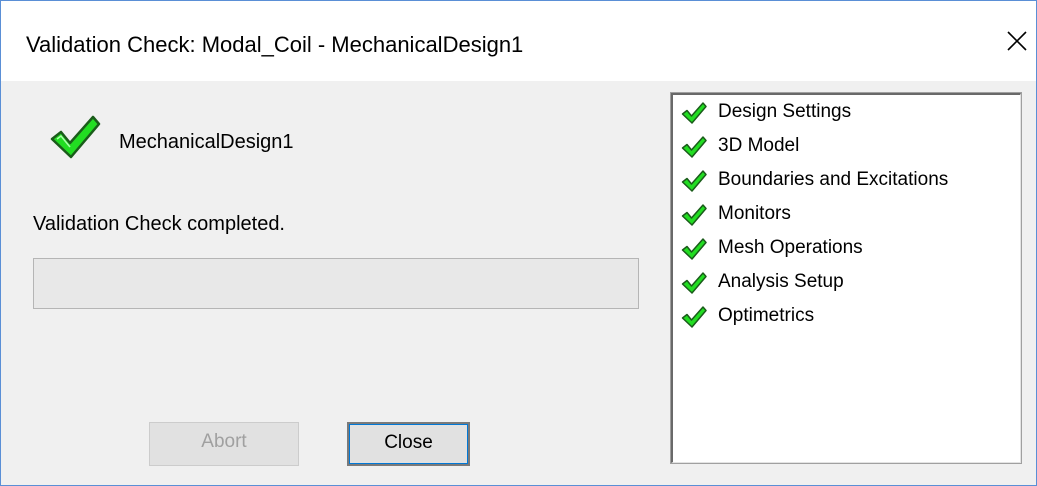  Describe the element at coordinates (206, 142) in the screenshot. I see `design-name: MechanicalDesign1` at that location.